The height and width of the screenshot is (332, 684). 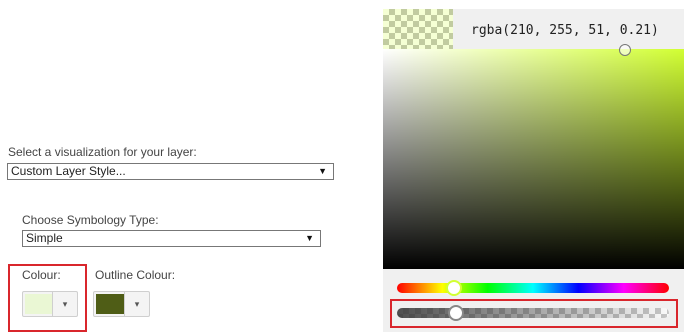 I want to click on colour-swatch, so click(x=39, y=304).